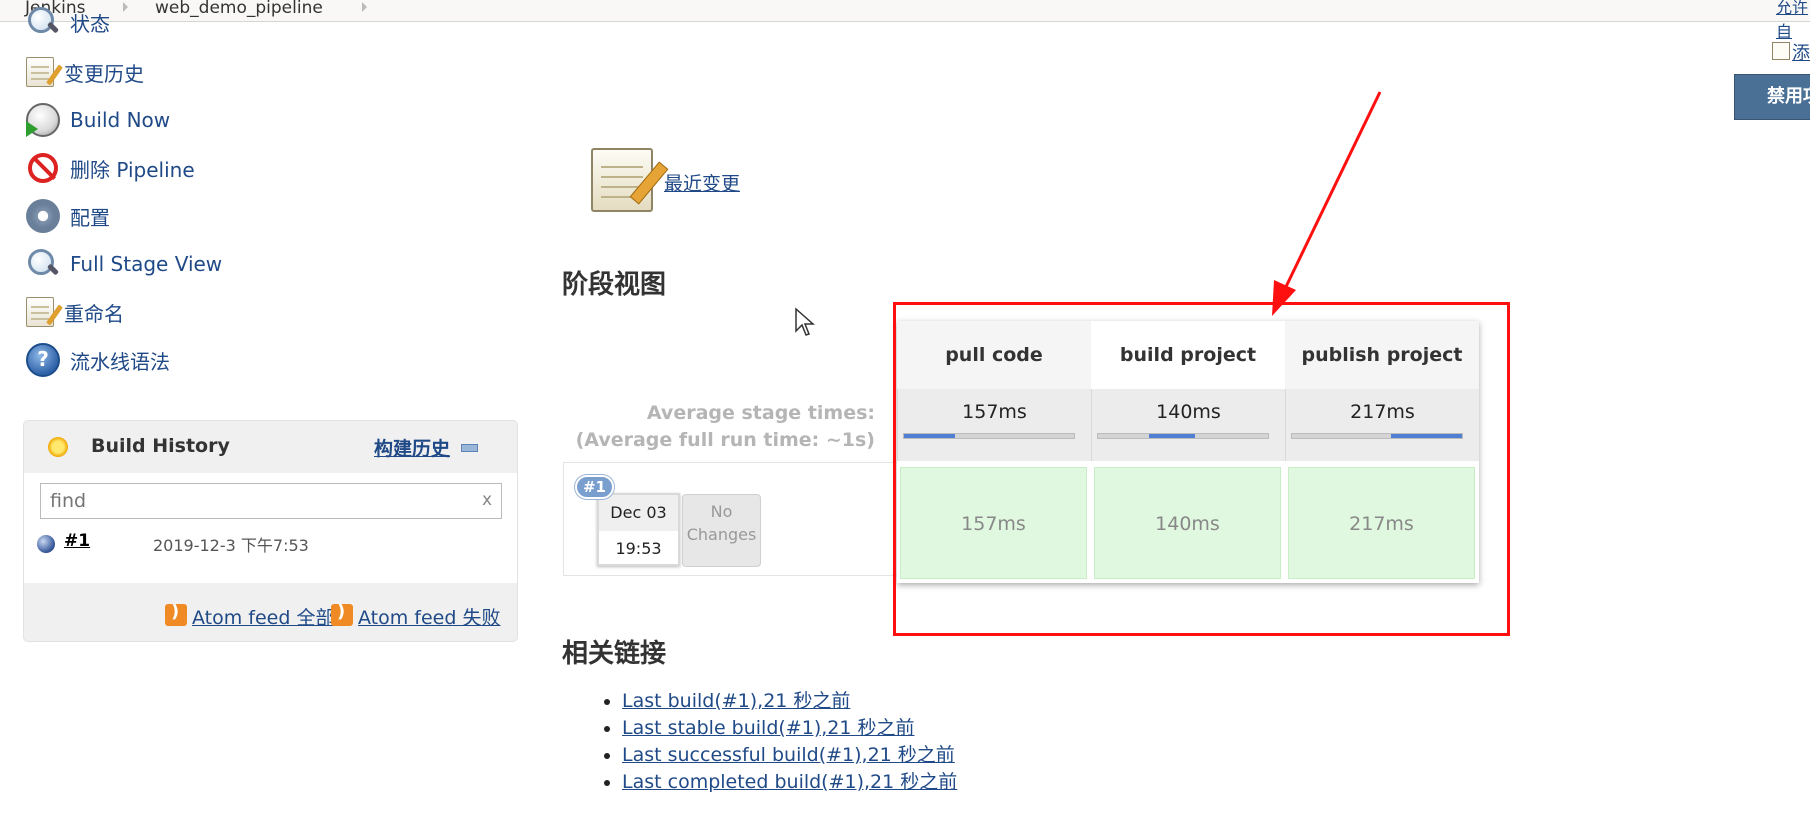  What do you see at coordinates (1793, 21) in the screenshot?
I see `top-right-link: 允许自` at bounding box center [1793, 21].